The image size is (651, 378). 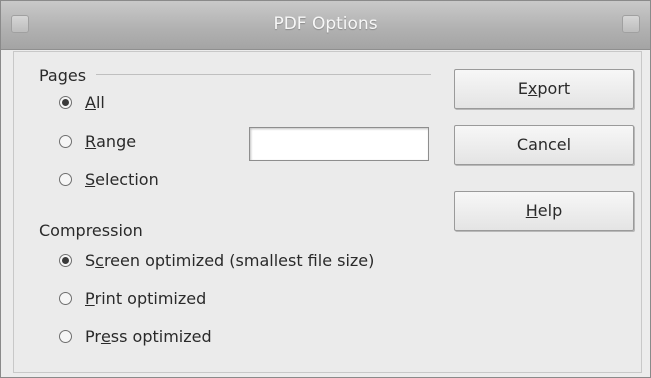 What do you see at coordinates (91, 230) in the screenshot?
I see `compression-heading: Compression` at bounding box center [91, 230].